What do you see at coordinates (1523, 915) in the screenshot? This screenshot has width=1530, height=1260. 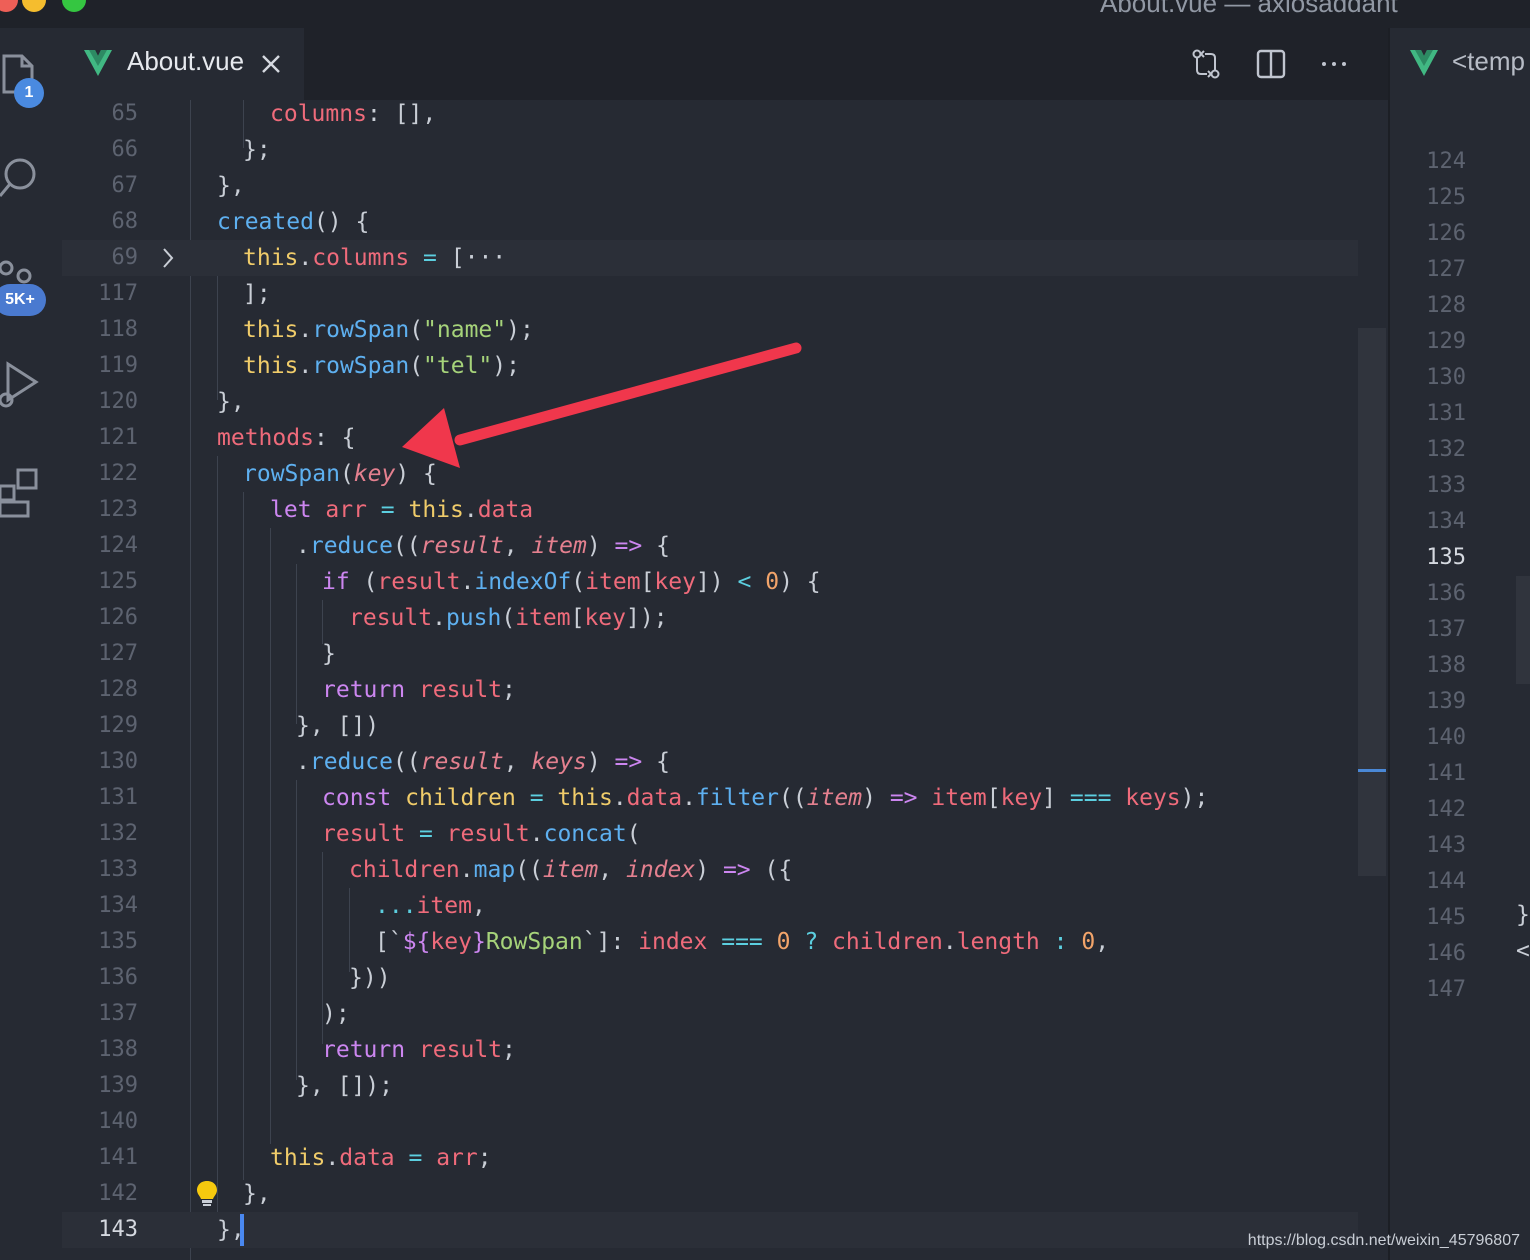 I see `split-code-char: }` at bounding box center [1523, 915].